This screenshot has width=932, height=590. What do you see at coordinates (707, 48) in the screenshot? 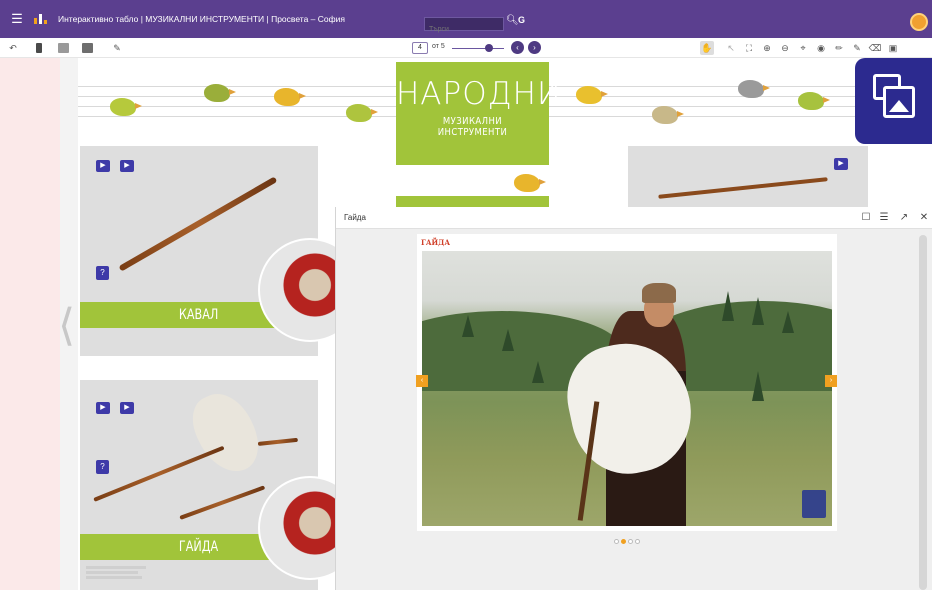
I see `hand-tool-icon: ✋` at bounding box center [707, 48].